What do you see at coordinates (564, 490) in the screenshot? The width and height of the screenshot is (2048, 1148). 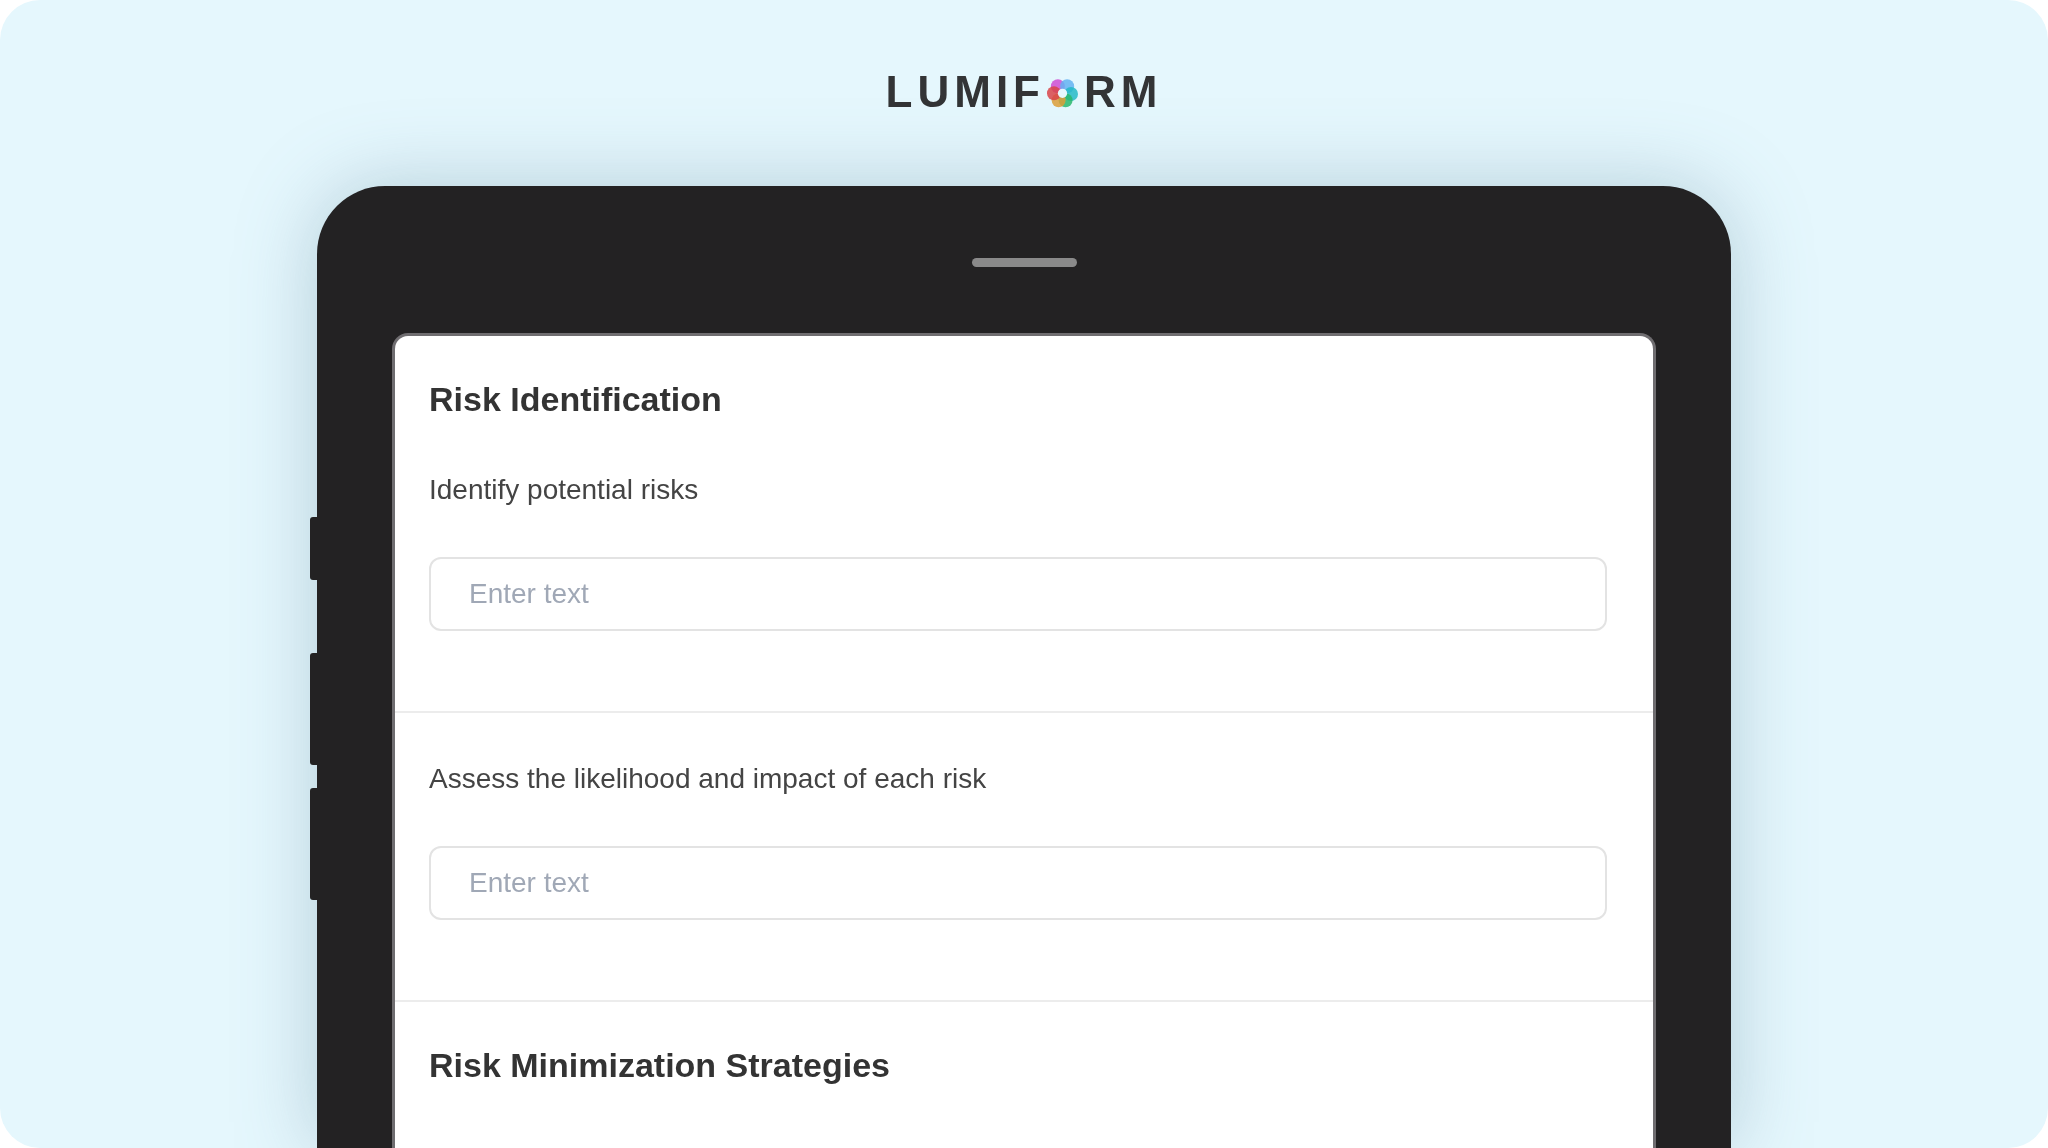 I see `question-label: Identify potential risks` at bounding box center [564, 490].